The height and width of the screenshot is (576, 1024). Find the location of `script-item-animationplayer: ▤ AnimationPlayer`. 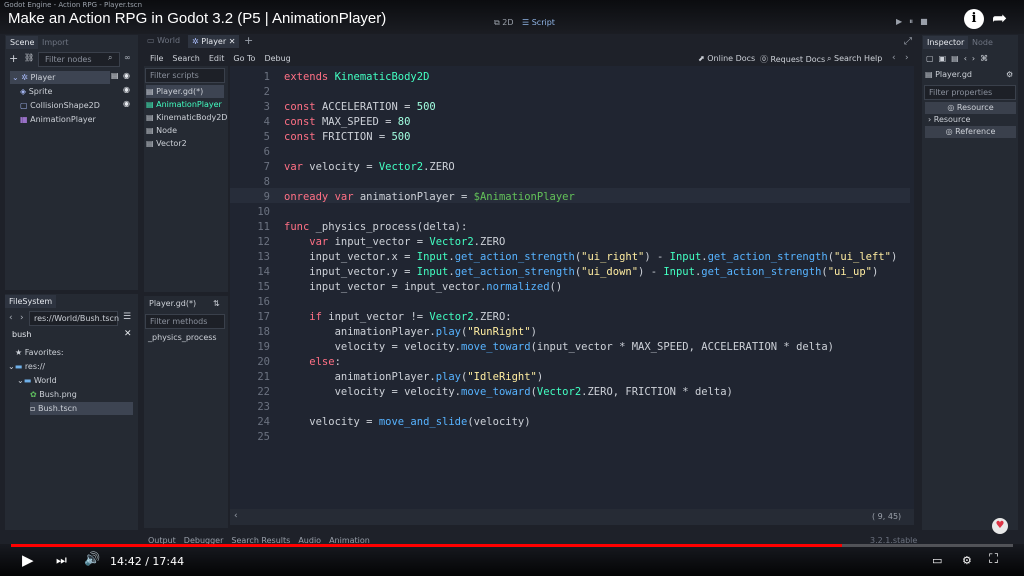

script-item-animationplayer: ▤ AnimationPlayer is located at coordinates (184, 104).